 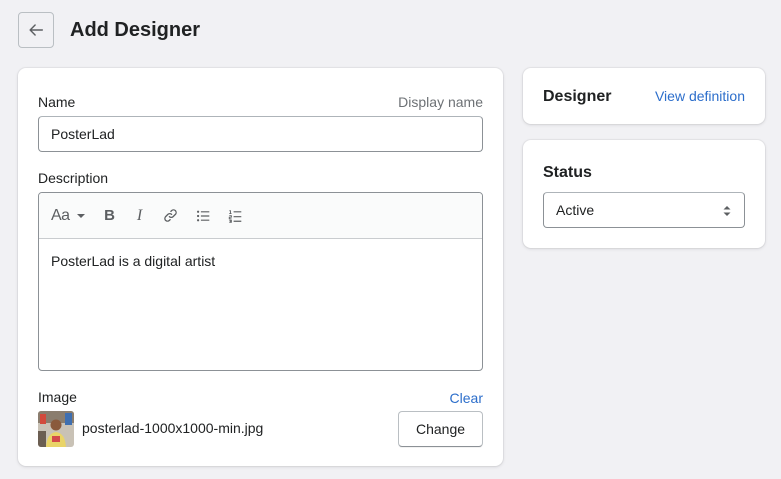 What do you see at coordinates (173, 428) in the screenshot?
I see `image-file-name: posterlad-1000x1000-min.jpg` at bounding box center [173, 428].